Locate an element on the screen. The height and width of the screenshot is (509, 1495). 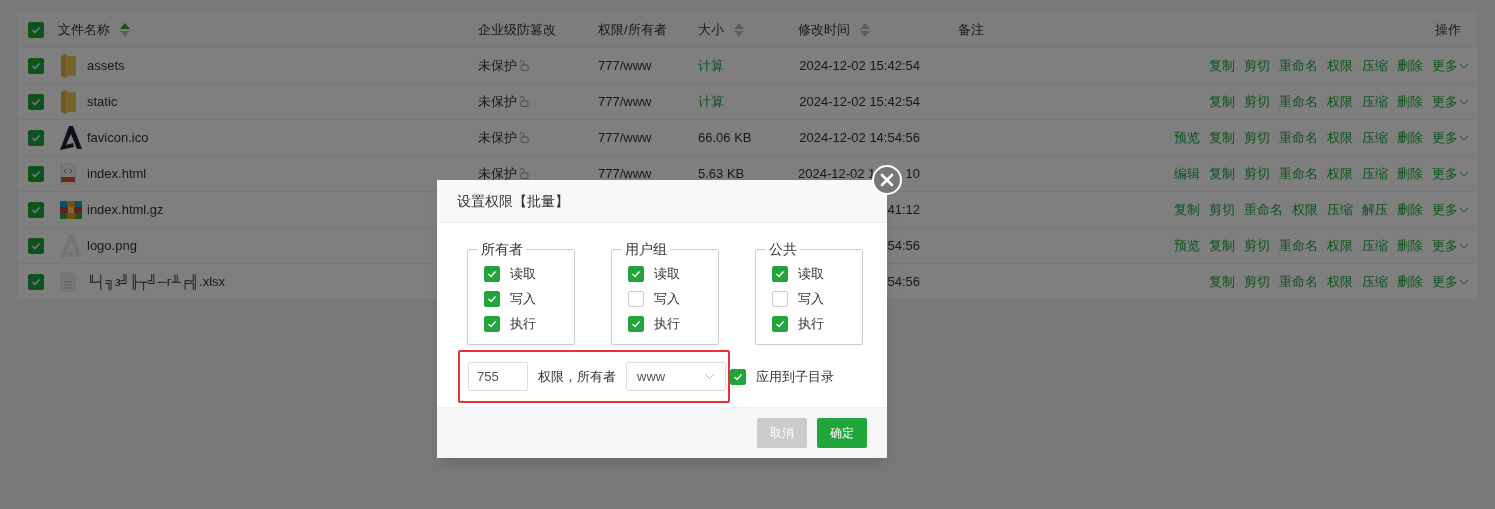
file-name: favicon.ico is located at coordinates (118, 137).